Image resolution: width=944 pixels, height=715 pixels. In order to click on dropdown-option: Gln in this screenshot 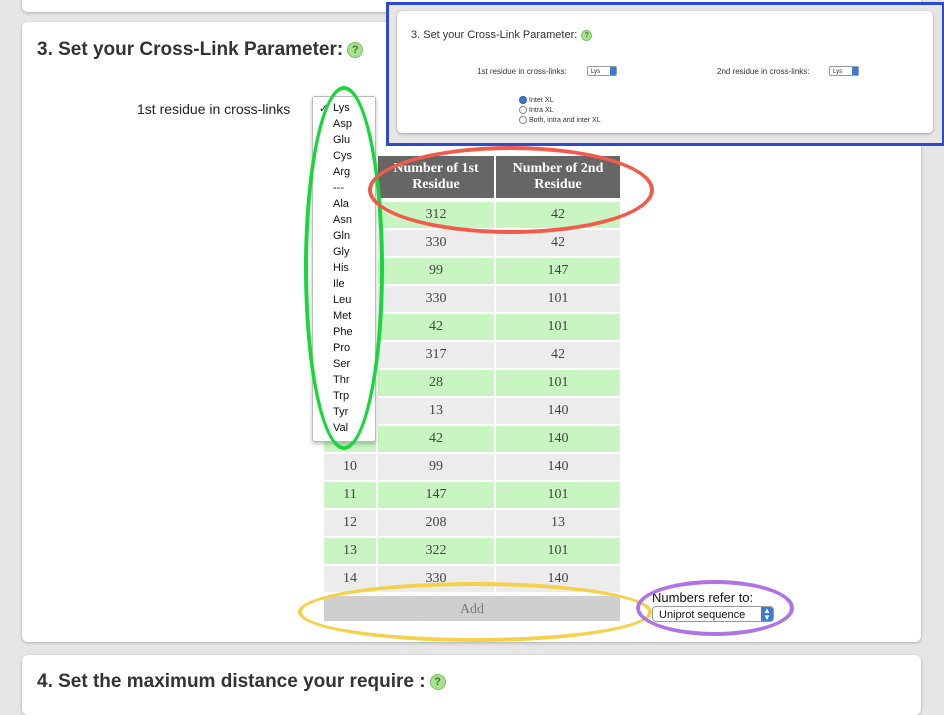, I will do `click(341, 236)`.